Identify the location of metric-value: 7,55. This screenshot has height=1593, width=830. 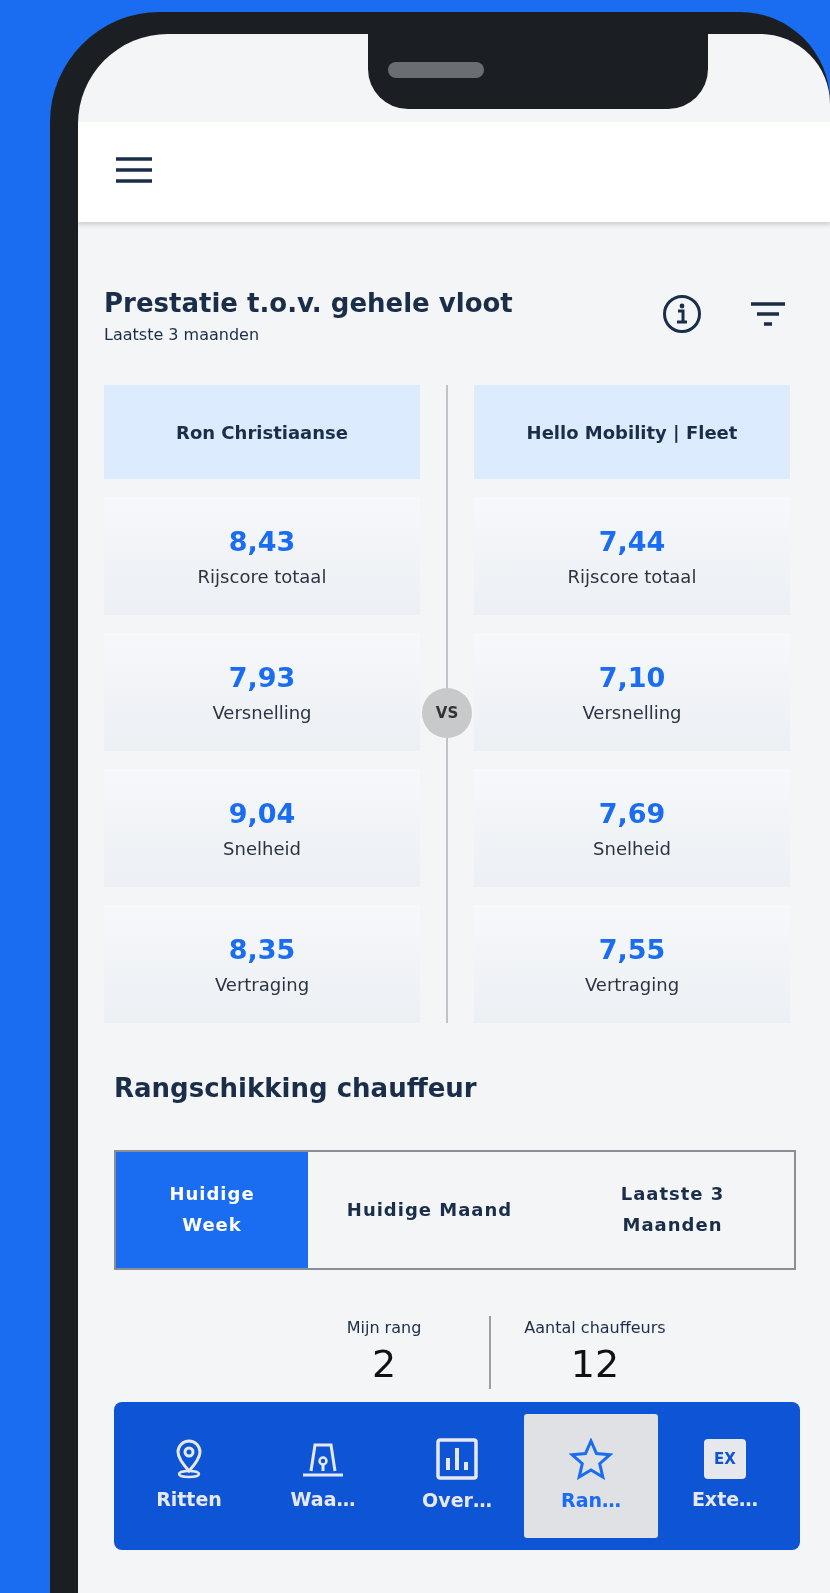
(632, 950).